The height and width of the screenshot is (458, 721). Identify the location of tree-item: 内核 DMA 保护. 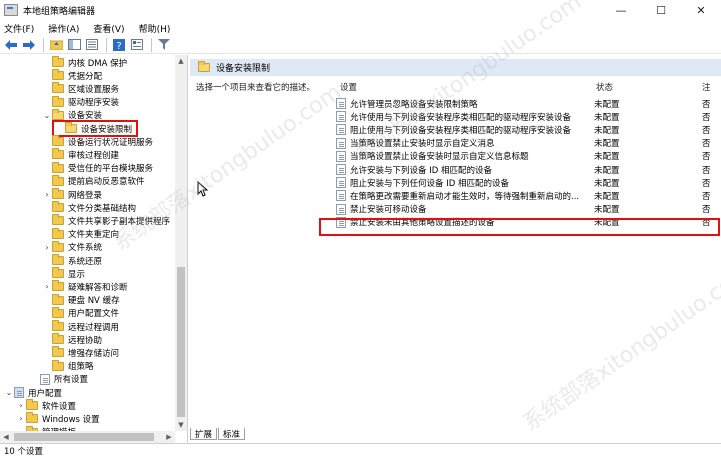
(84, 62).